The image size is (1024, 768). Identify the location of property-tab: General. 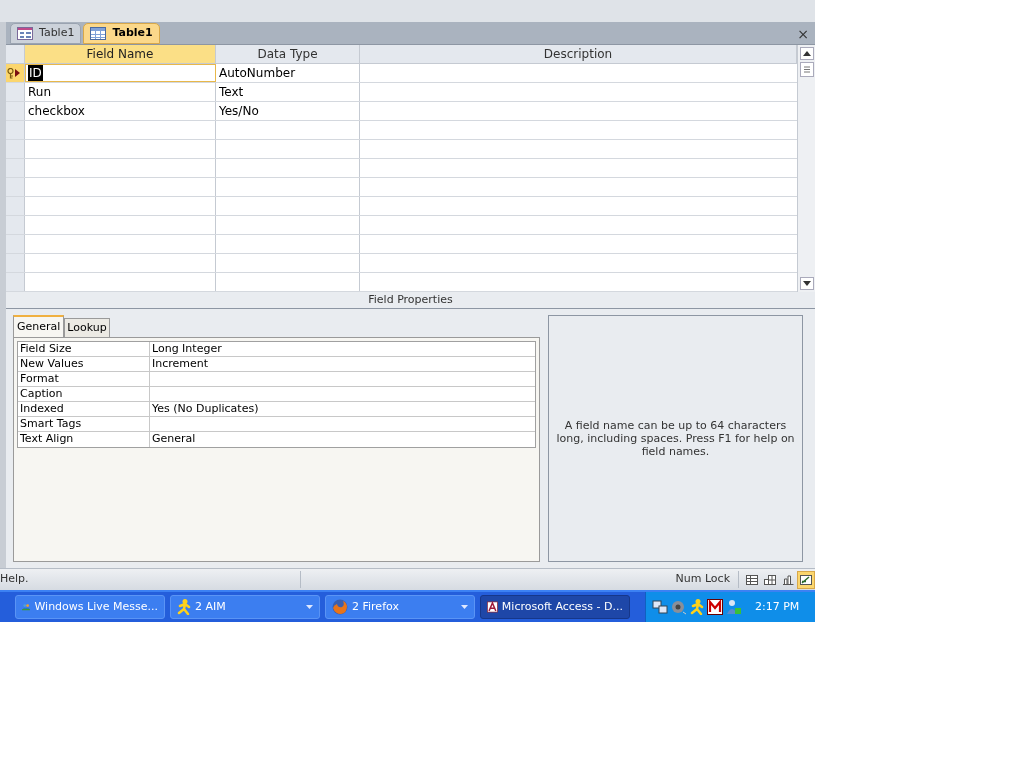
(39, 326).